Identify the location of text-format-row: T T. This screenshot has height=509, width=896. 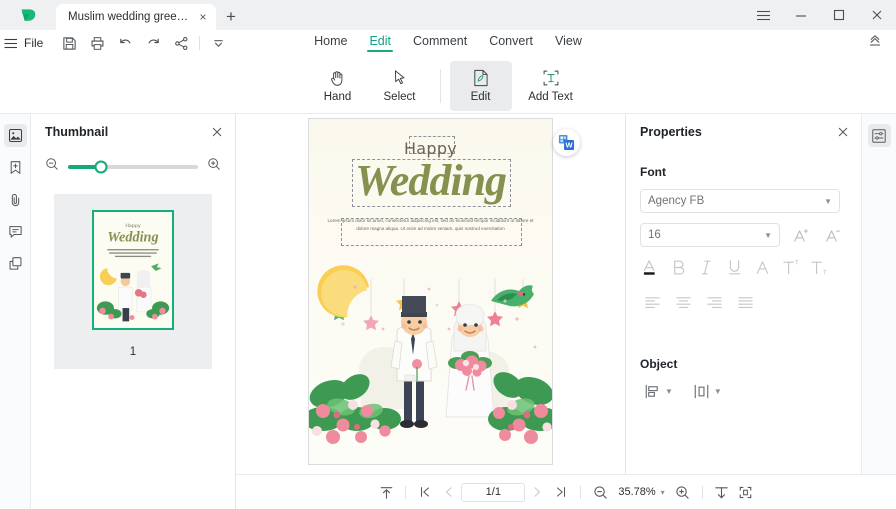
(743, 262).